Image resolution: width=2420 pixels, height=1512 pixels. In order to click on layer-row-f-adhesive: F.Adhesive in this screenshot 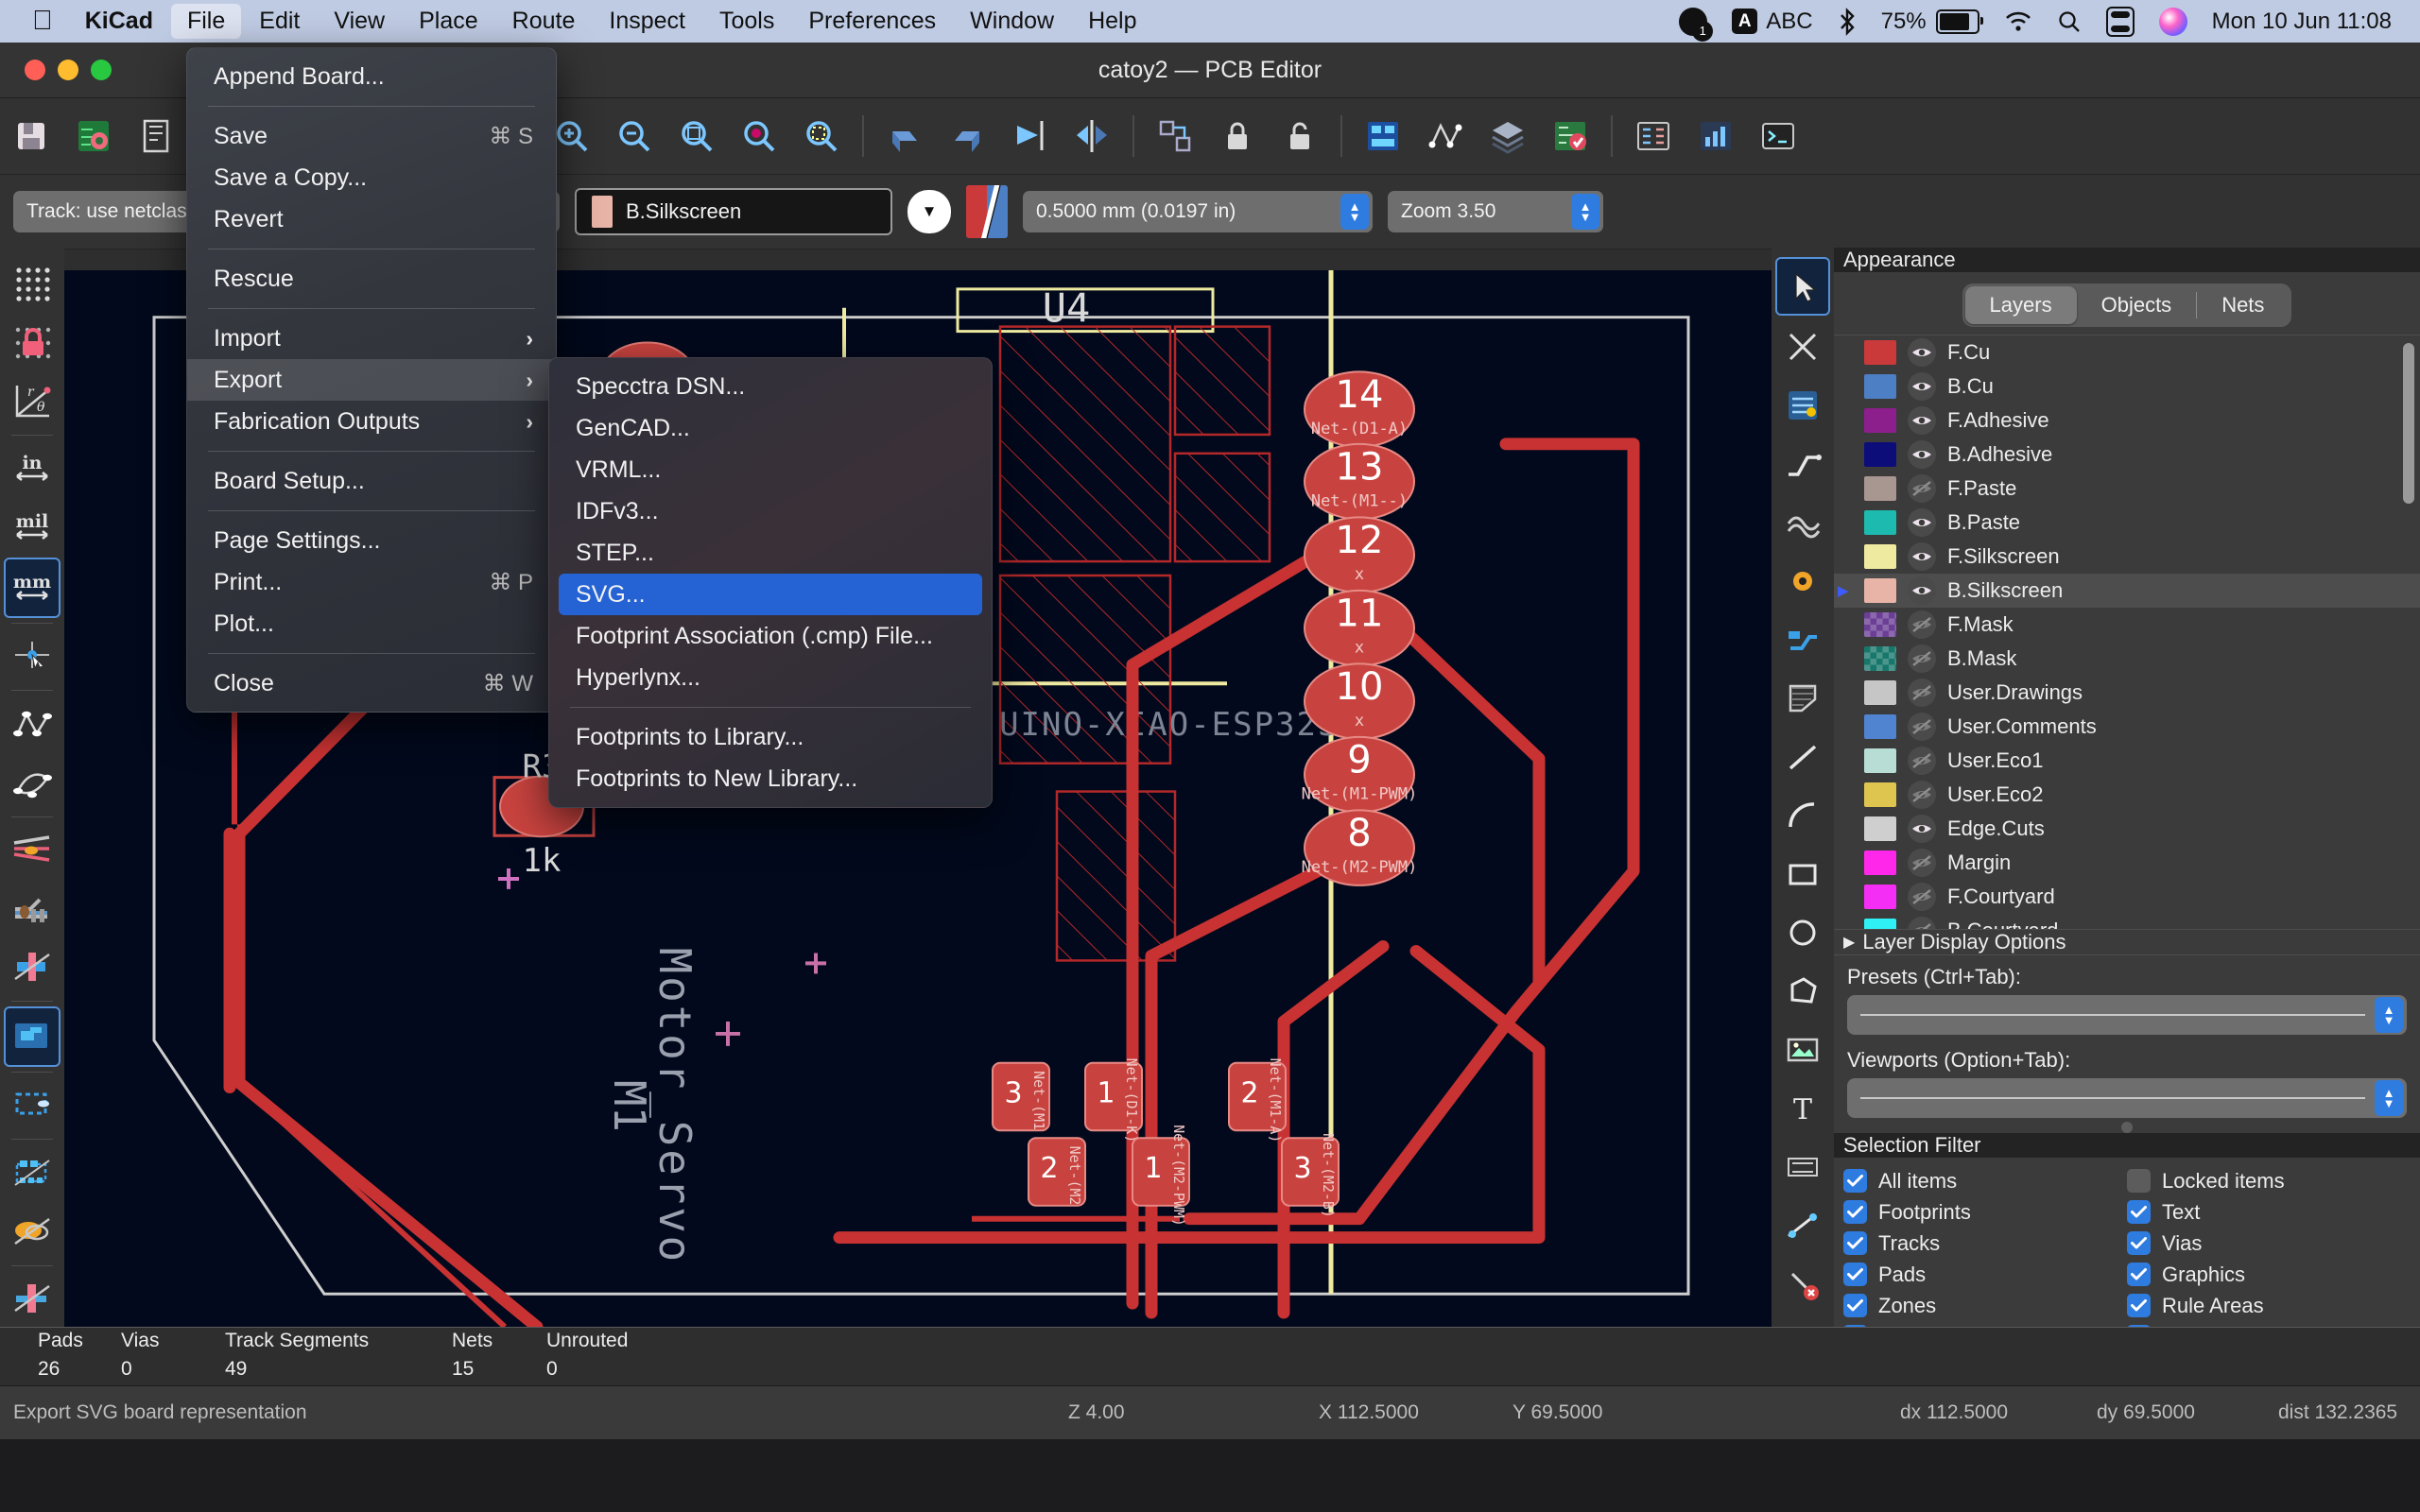, I will do `click(2127, 421)`.